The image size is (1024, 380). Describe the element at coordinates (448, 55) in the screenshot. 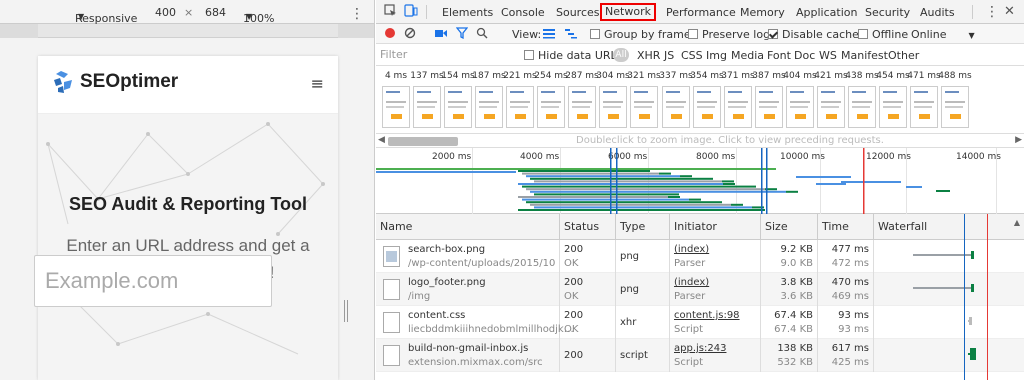

I see `filter-input: Filter` at that location.